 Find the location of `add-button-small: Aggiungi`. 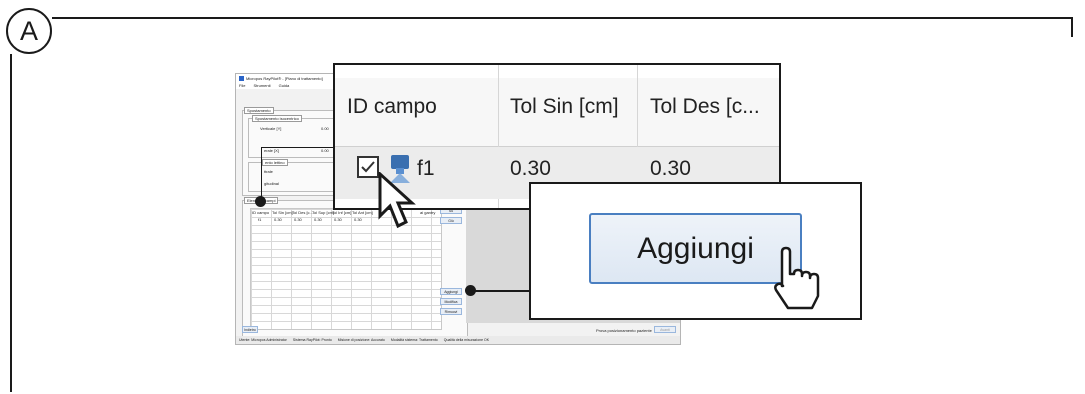

add-button-small: Aggiungi is located at coordinates (451, 291).